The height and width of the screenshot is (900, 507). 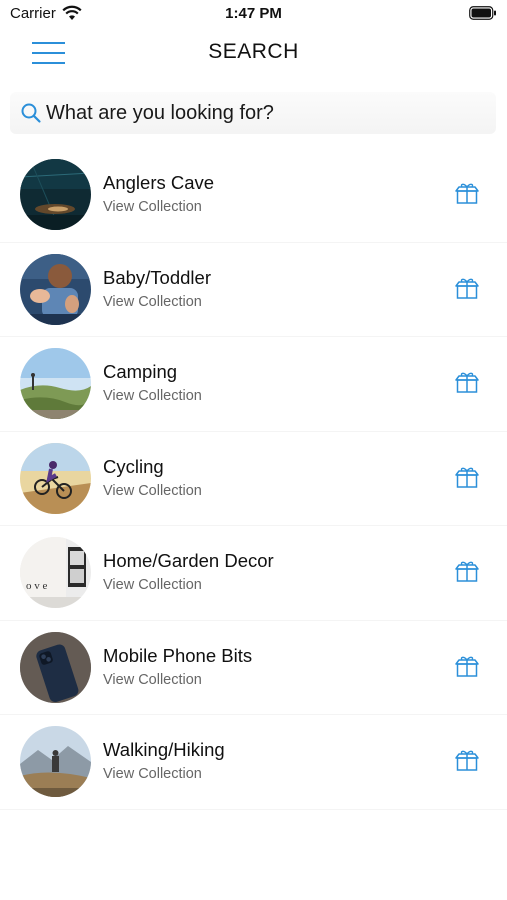 I want to click on hamburger-menu-icon, so click(x=49, y=50).